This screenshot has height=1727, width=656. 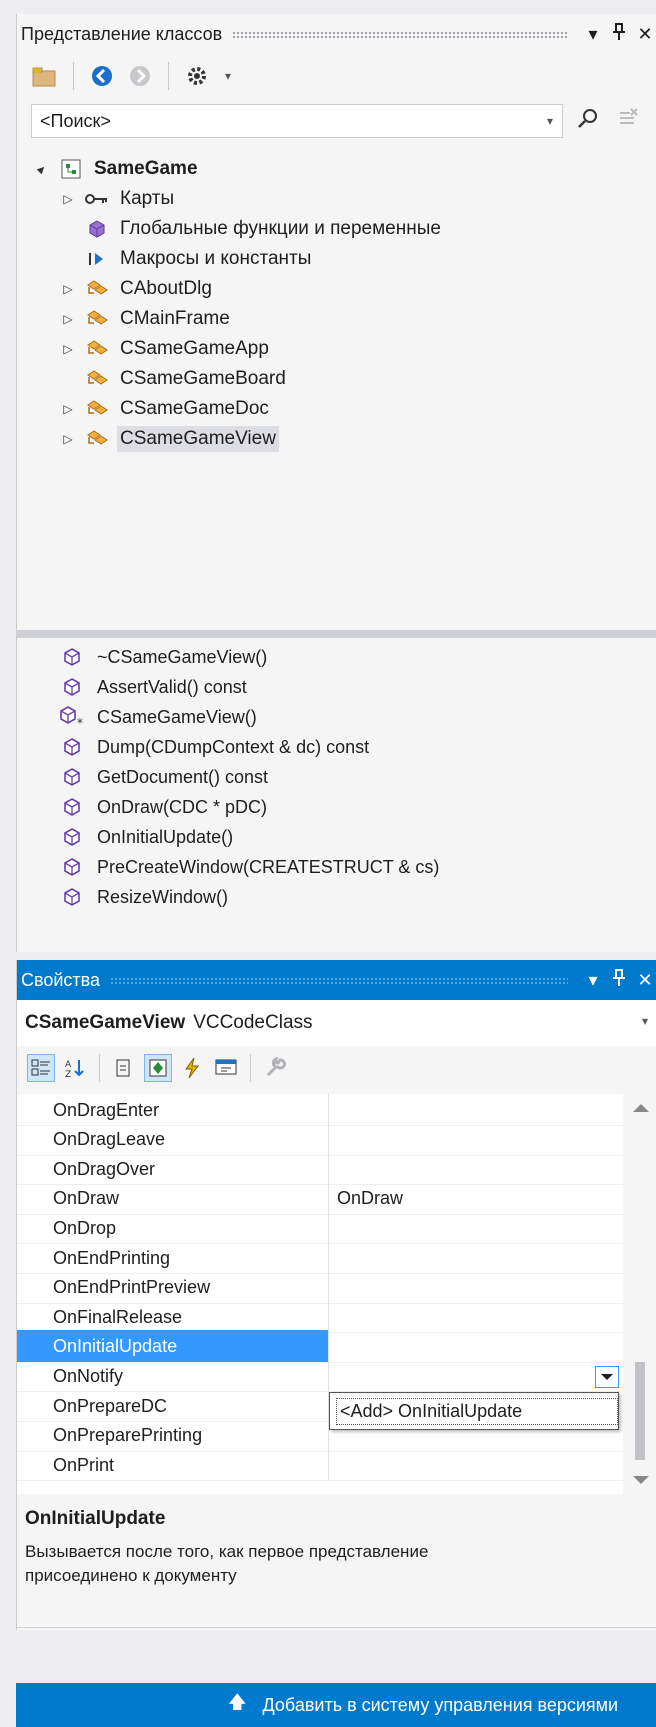 What do you see at coordinates (336, 439) in the screenshot?
I see `tree-item: ▷ CSameGameView` at bounding box center [336, 439].